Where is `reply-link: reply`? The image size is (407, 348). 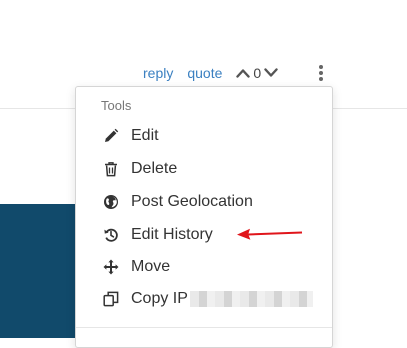
reply-link: reply is located at coordinates (158, 73).